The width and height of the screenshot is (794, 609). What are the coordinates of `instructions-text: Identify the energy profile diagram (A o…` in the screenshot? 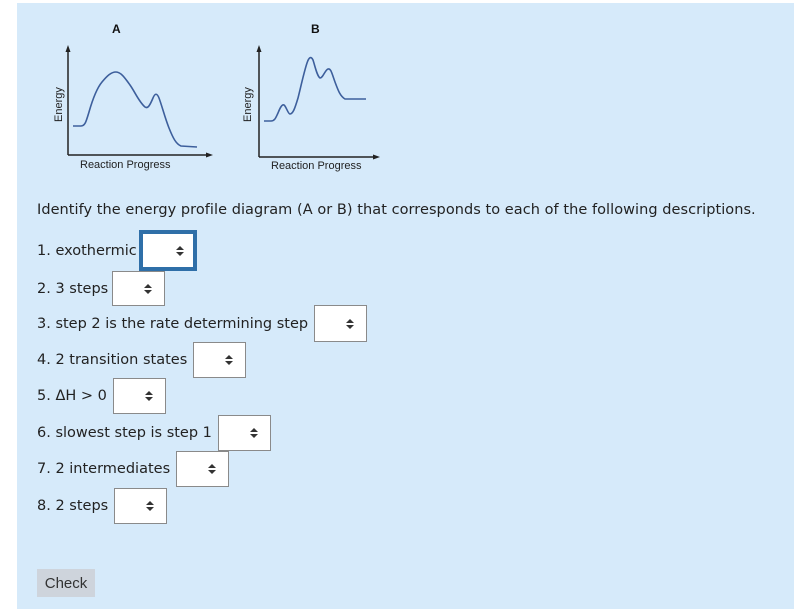 It's located at (396, 210).